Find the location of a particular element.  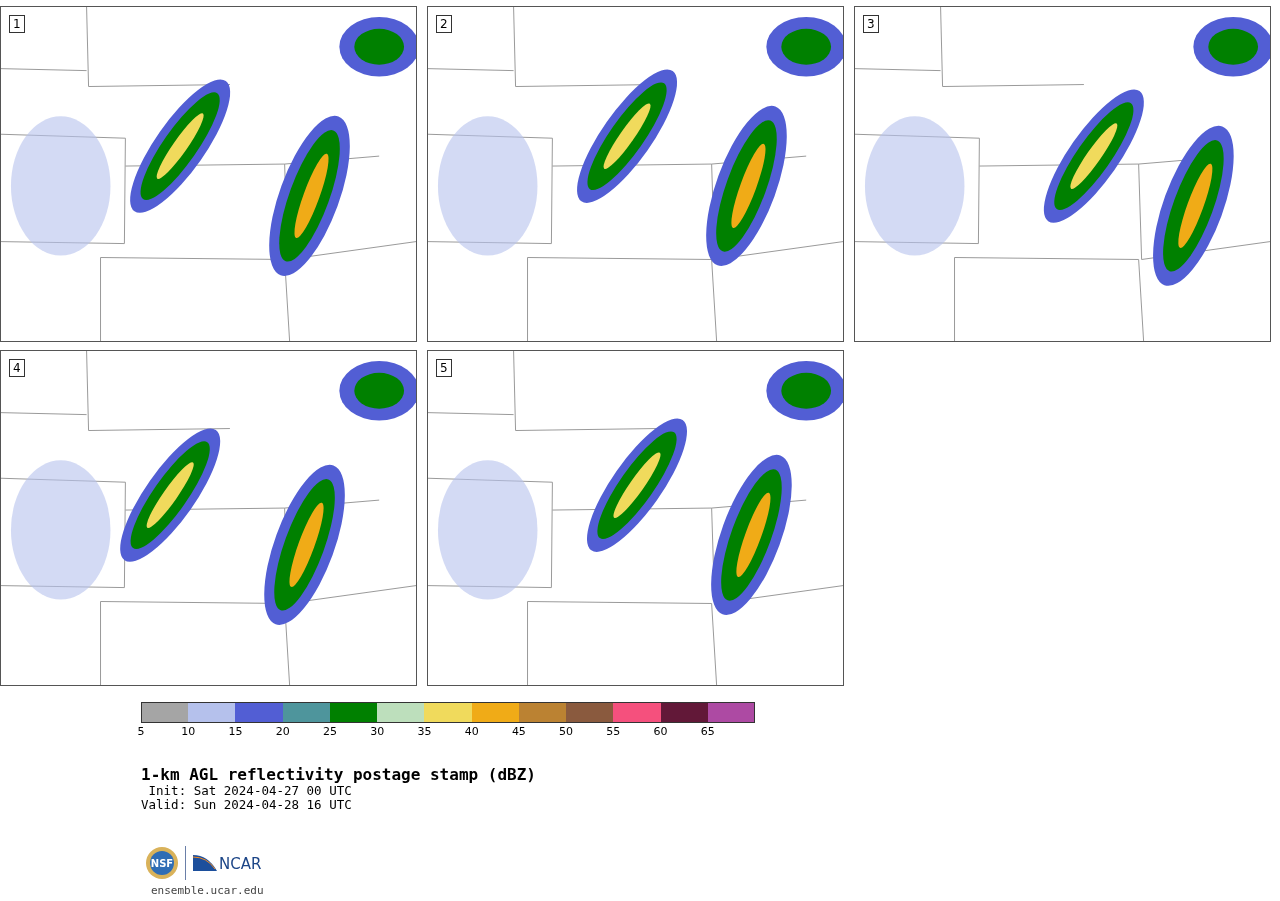

colorbar-tick-label: 40 is located at coordinates (471, 731).